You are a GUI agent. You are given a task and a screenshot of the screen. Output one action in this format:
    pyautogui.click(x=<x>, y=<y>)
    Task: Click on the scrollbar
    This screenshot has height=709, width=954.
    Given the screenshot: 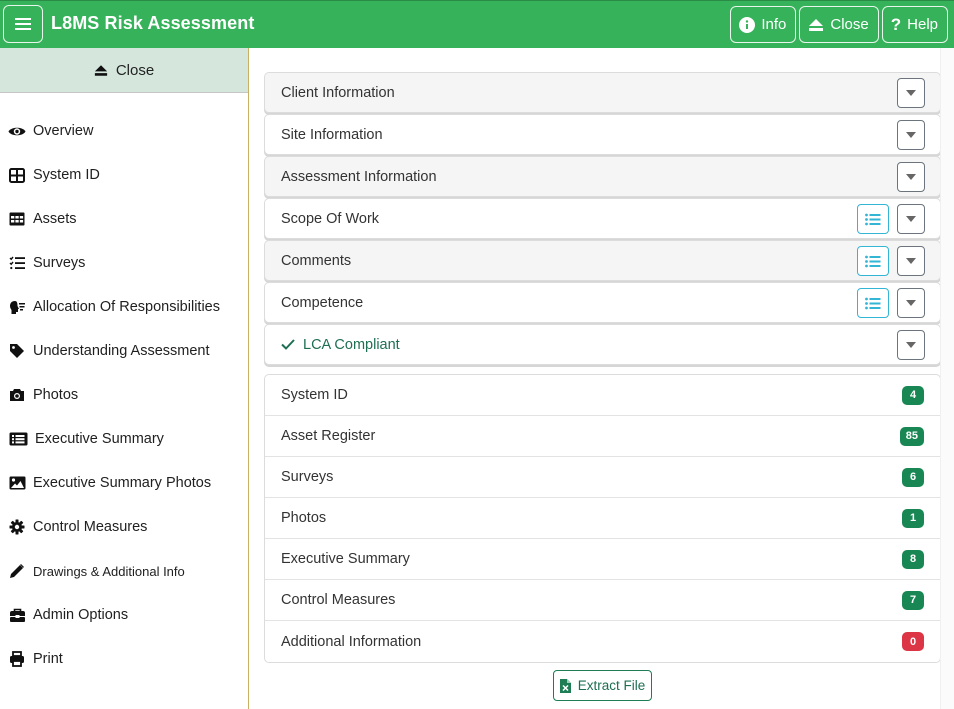 What is the action you would take?
    pyautogui.click(x=947, y=378)
    